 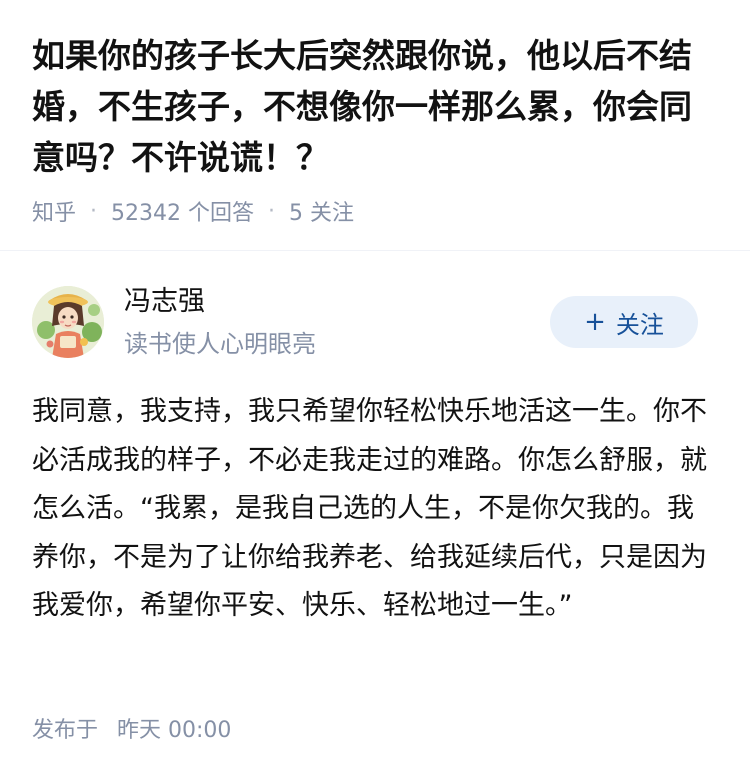 What do you see at coordinates (377, 211) in the screenshot?
I see `question-meta: 知乎 · 52342 个回答 · 5 关注` at bounding box center [377, 211].